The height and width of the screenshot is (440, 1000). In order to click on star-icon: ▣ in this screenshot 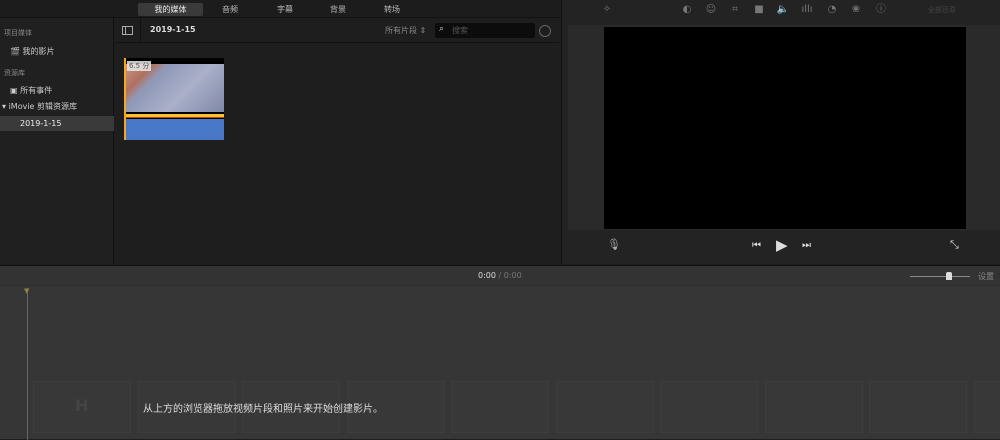, I will do `click(14, 90)`.